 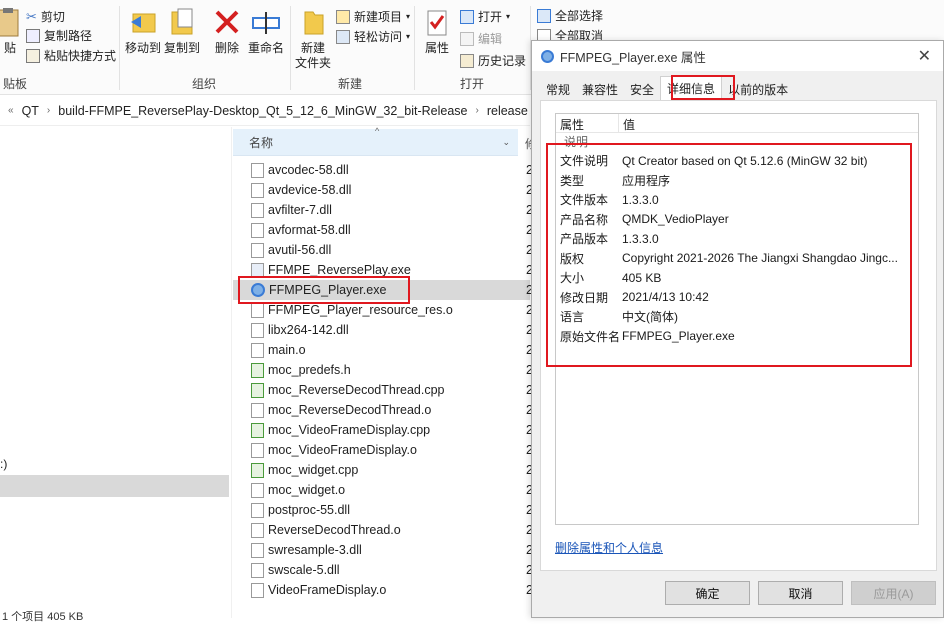 What do you see at coordinates (381, 170) in the screenshot?
I see `list-item: avcodec-58.dll` at bounding box center [381, 170].